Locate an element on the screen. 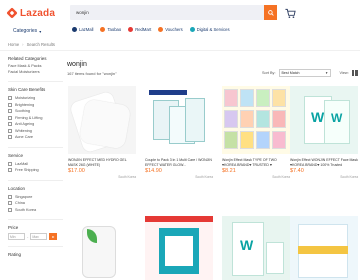  mask-sheet-shape is located at coordinates (105, 124).